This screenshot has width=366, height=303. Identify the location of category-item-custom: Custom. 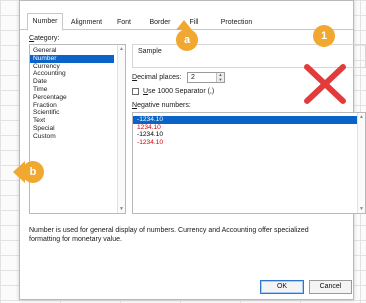
(77, 137).